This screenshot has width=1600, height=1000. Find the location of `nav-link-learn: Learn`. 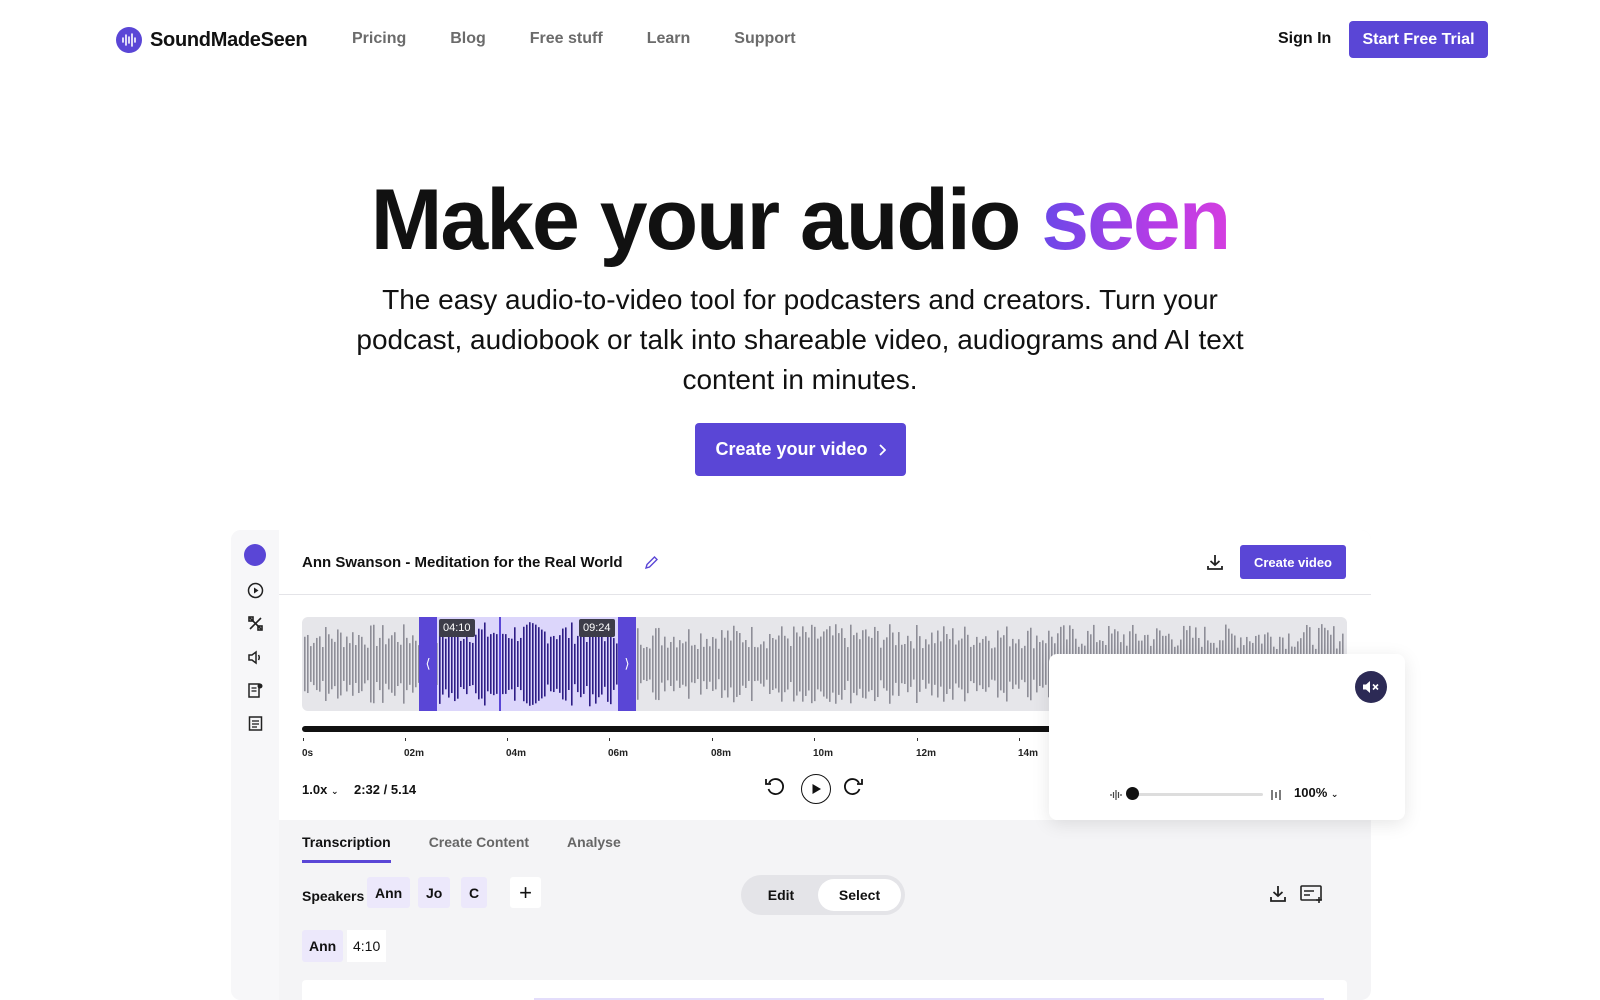

nav-link-learn: Learn is located at coordinates (669, 39).